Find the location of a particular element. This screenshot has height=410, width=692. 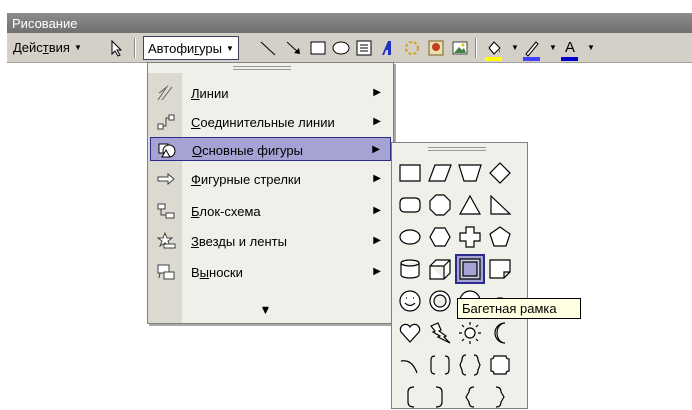

rounded-rectangle-shape is located at coordinates (410, 205).